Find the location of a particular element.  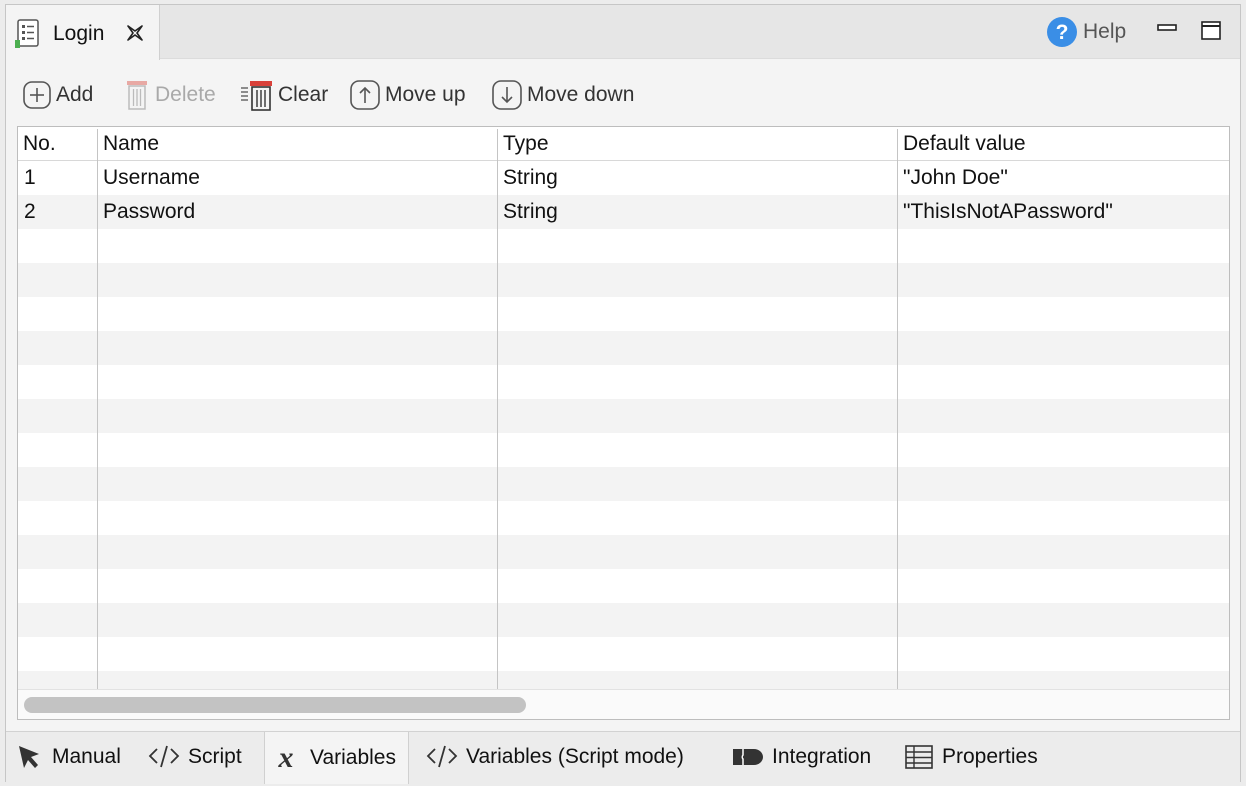

close-icon is located at coordinates (135, 33).